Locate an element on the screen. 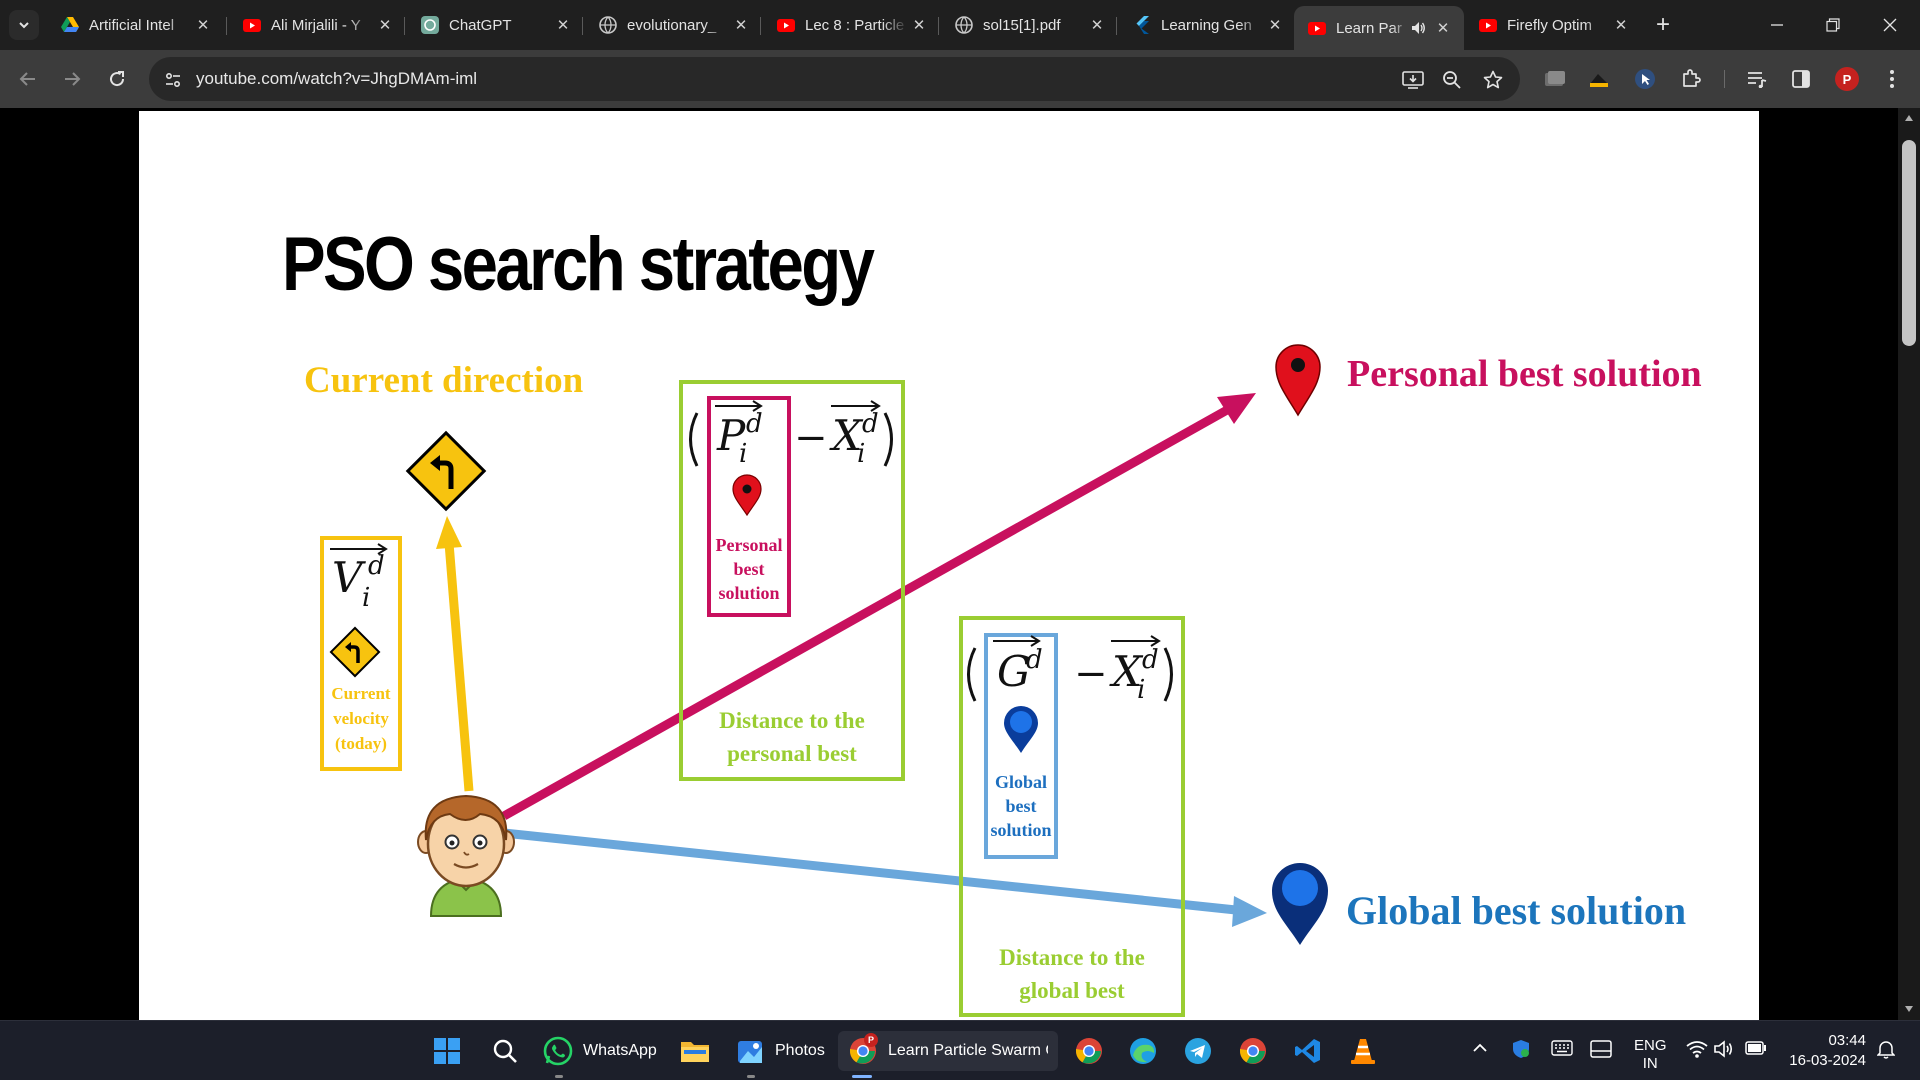 Image resolution: width=1920 pixels, height=1080 pixels. extensions-puzzle-icon is located at coordinates (1691, 79).